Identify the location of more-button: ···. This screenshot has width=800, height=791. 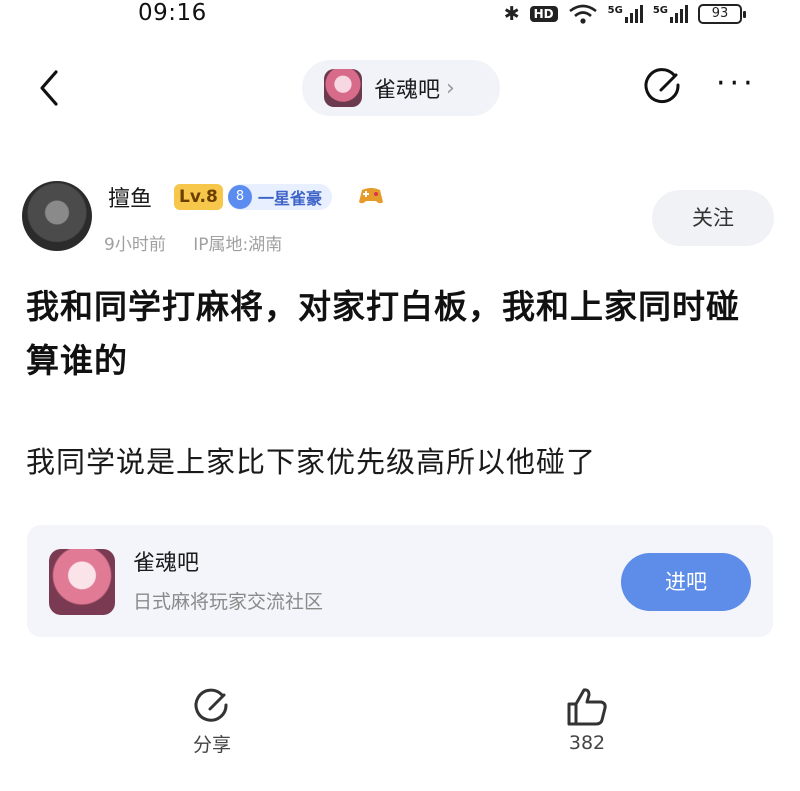
(736, 84).